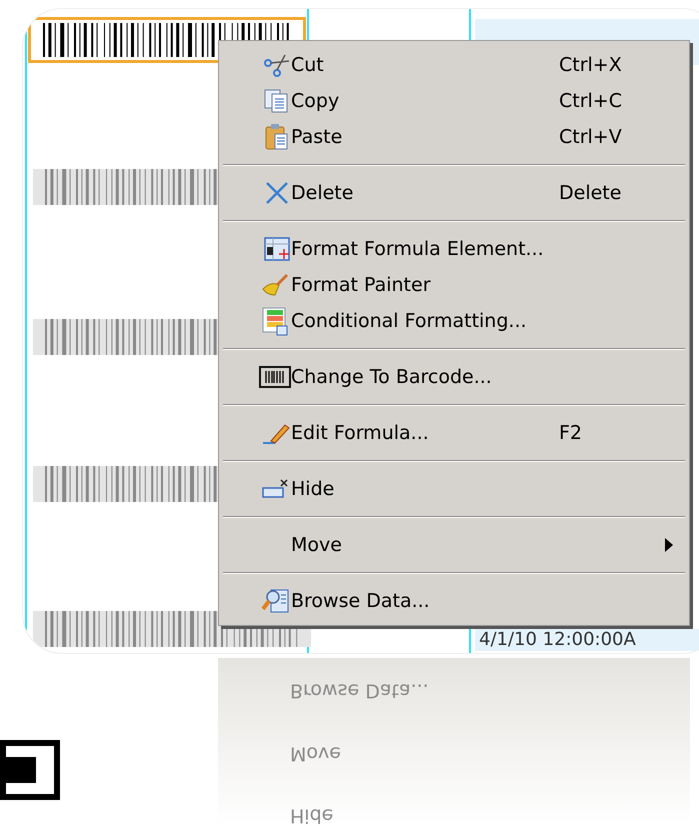 The height and width of the screenshot is (826, 699). I want to click on menu-item: Format Painter, so click(454, 285).